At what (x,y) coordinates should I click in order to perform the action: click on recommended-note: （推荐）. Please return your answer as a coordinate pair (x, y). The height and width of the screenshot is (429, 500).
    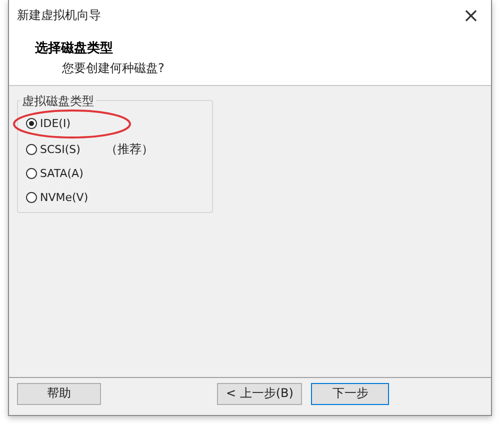
    Looking at the image, I should click on (129, 149).